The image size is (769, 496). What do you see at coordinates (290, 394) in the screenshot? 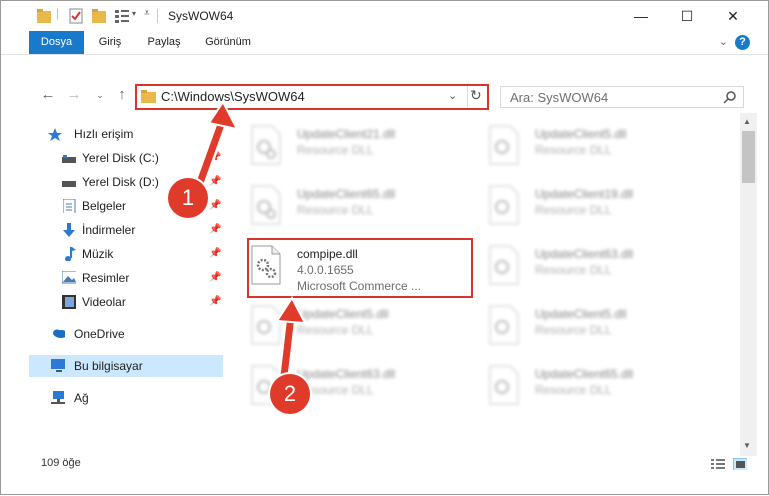
I see `step-badge-2: 2` at bounding box center [290, 394].